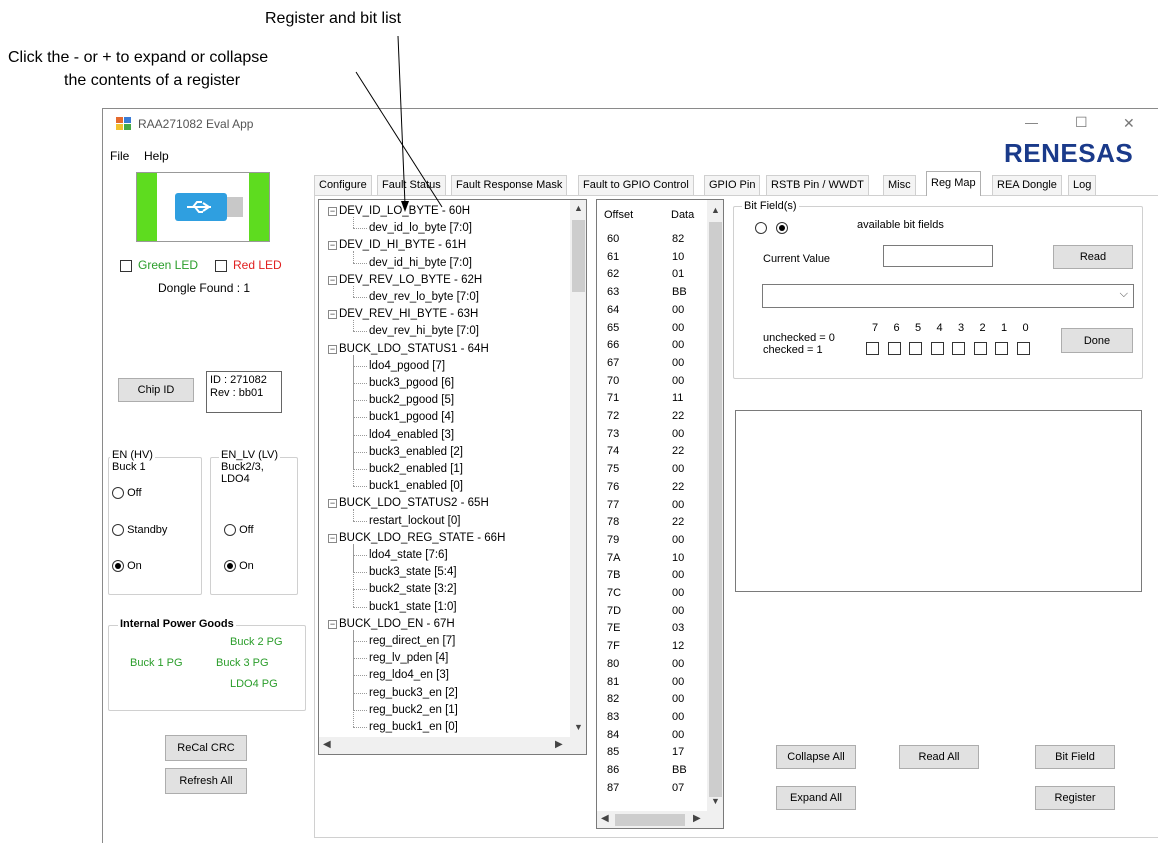  I want to click on menu-help: Help, so click(156, 156).